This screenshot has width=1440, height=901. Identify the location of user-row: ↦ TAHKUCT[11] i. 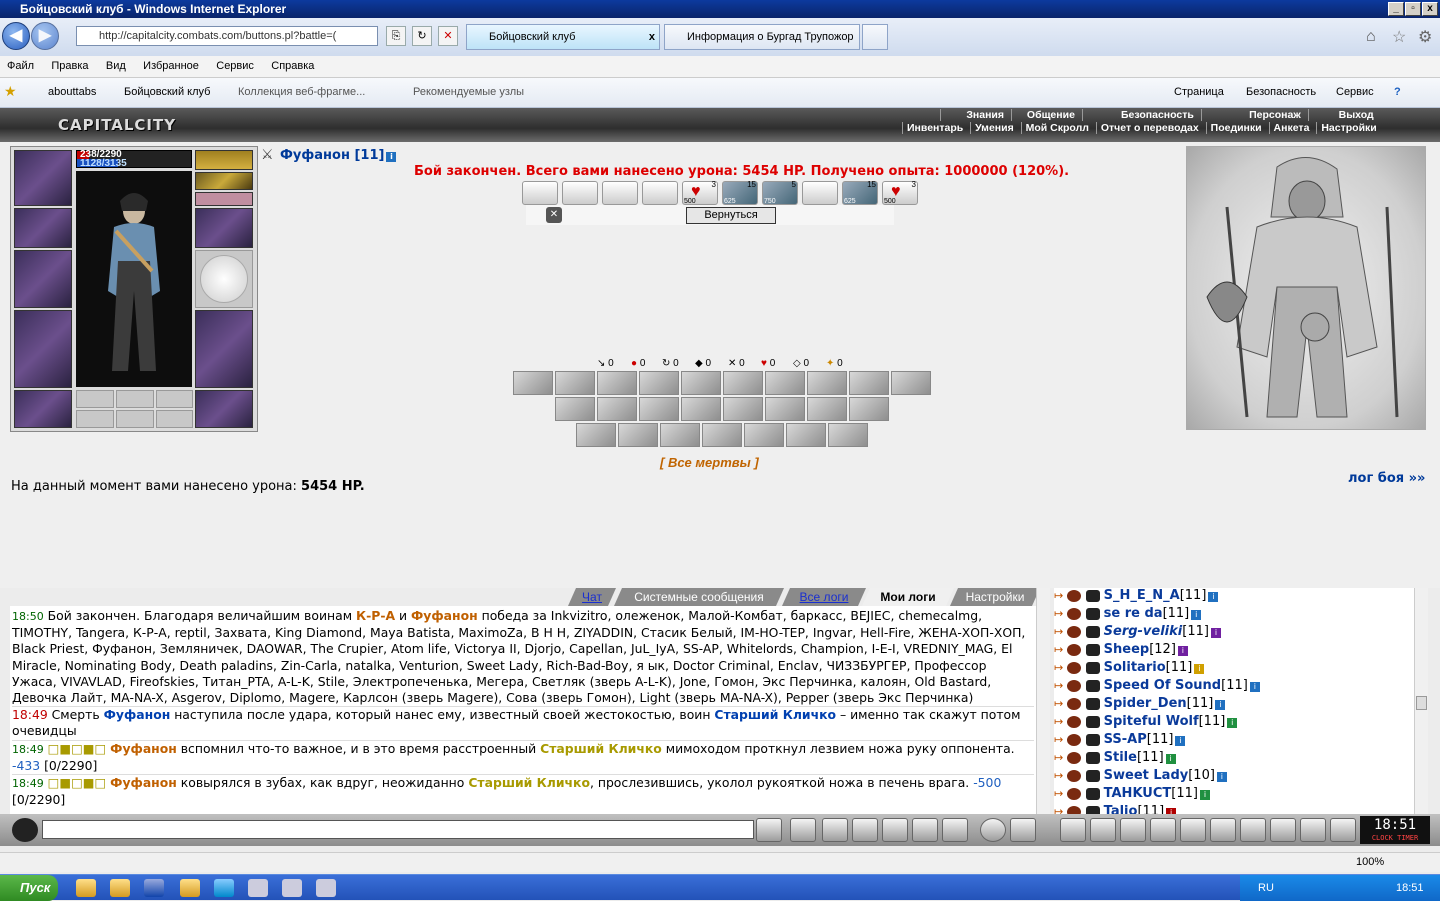
(1132, 795).